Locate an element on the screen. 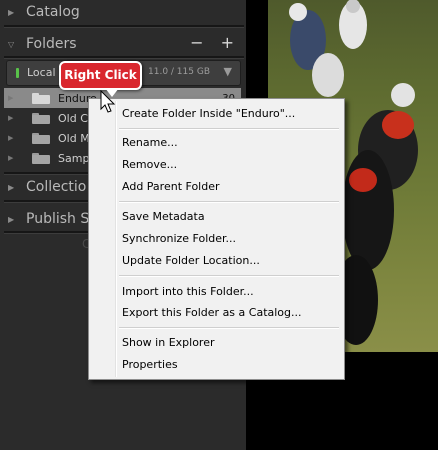 Image resolution: width=438 pixels, height=450 pixels. triangle-down-icon: ▽ is located at coordinates (11, 44).